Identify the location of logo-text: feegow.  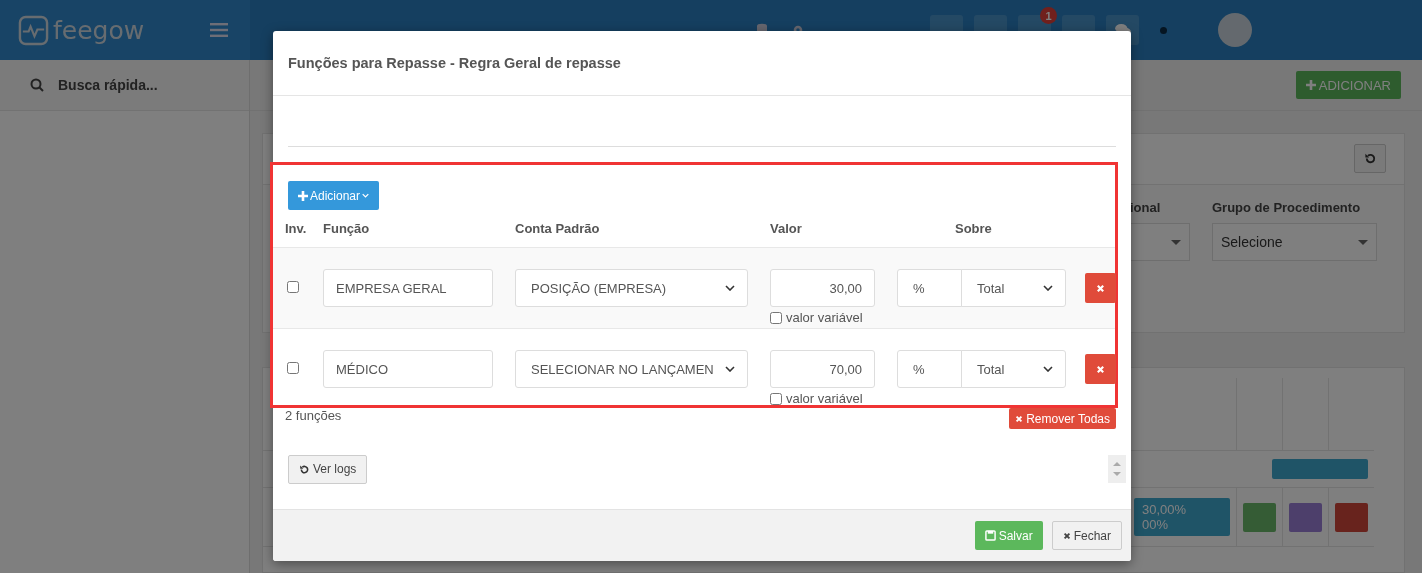
(99, 30).